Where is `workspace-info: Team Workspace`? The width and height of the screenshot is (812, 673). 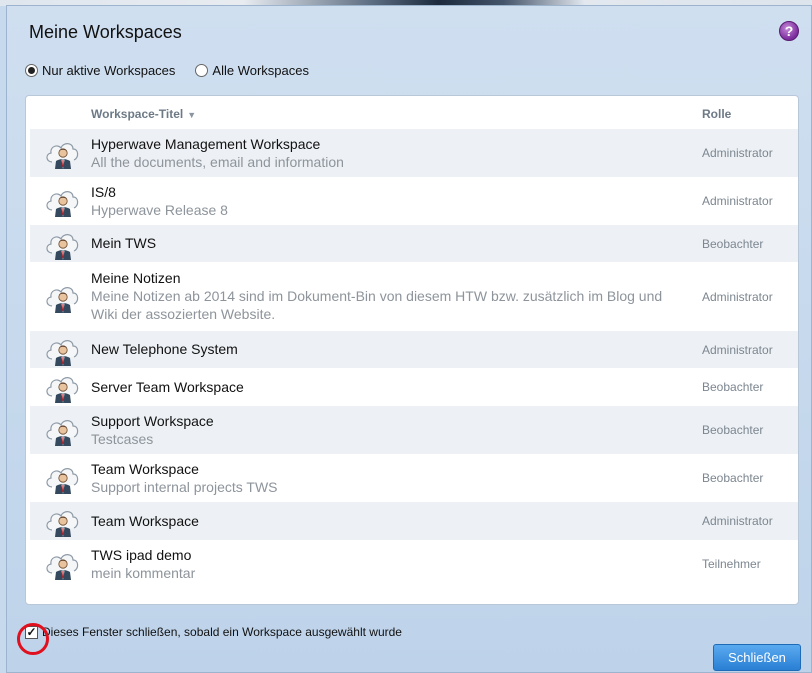
workspace-info: Team Workspace is located at coordinates (379, 521).